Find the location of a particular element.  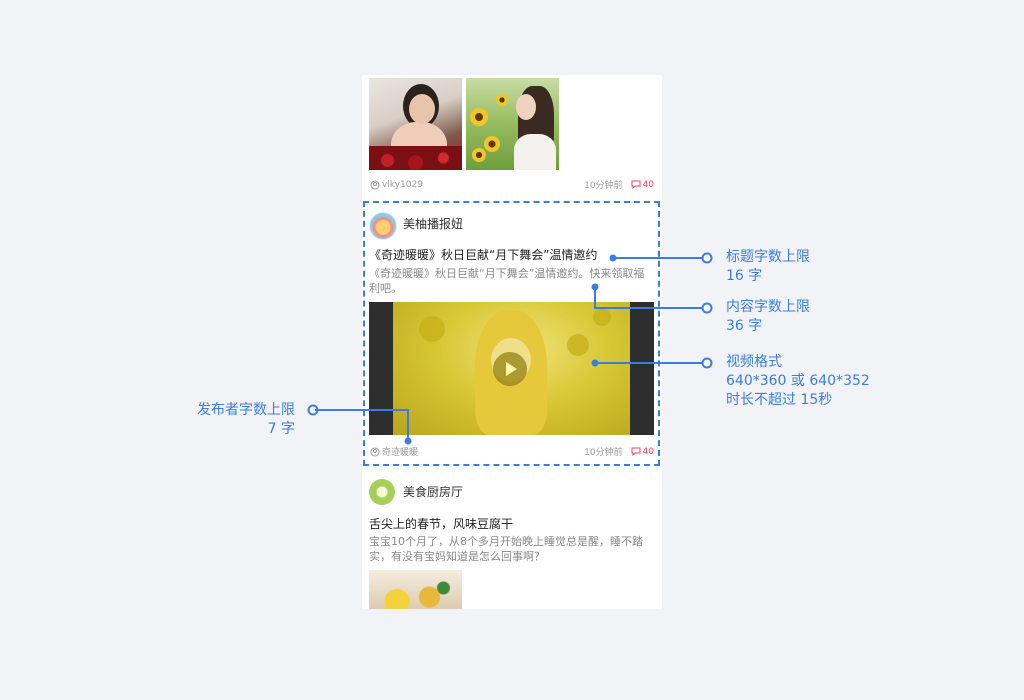

post-image-row is located at coordinates (464, 124).